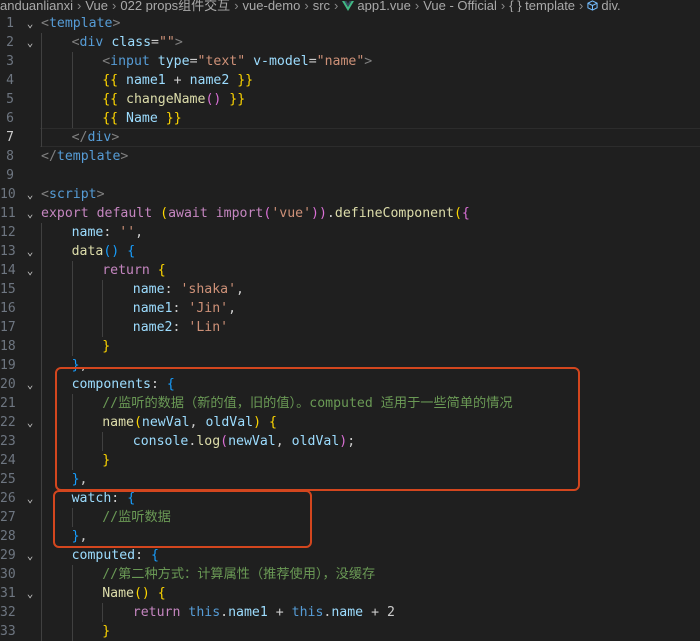 The height and width of the screenshot is (641, 700). Describe the element at coordinates (350, 365) in the screenshot. I see `code-line: 19},` at that location.